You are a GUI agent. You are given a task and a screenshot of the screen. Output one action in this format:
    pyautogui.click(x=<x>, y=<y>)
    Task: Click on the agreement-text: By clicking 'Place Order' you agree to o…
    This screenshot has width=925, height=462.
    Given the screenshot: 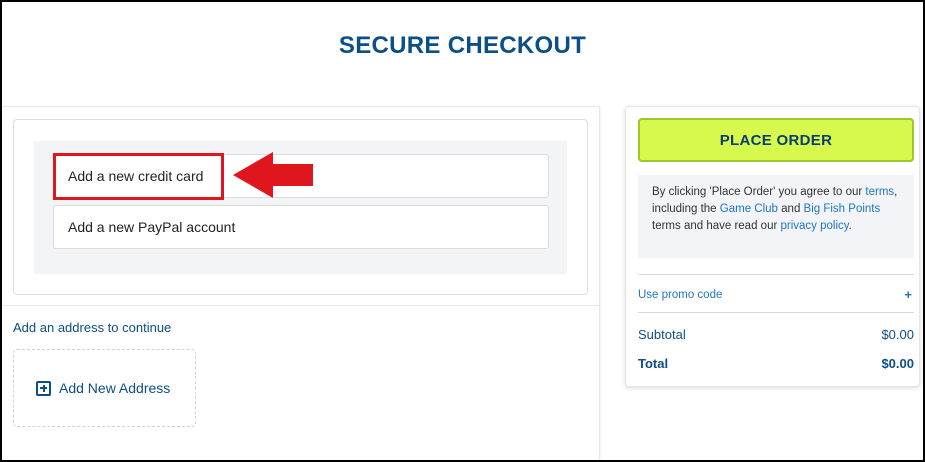 What is the action you would take?
    pyautogui.click(x=759, y=192)
    